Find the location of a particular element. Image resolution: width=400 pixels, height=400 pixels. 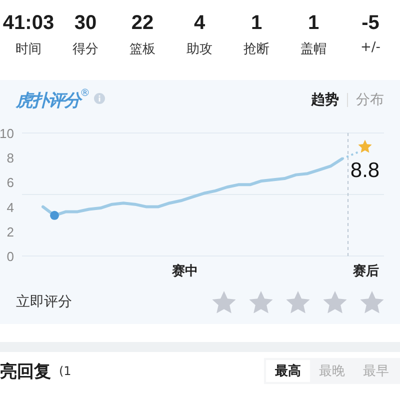

stat-label: 抢断 is located at coordinates (257, 49).